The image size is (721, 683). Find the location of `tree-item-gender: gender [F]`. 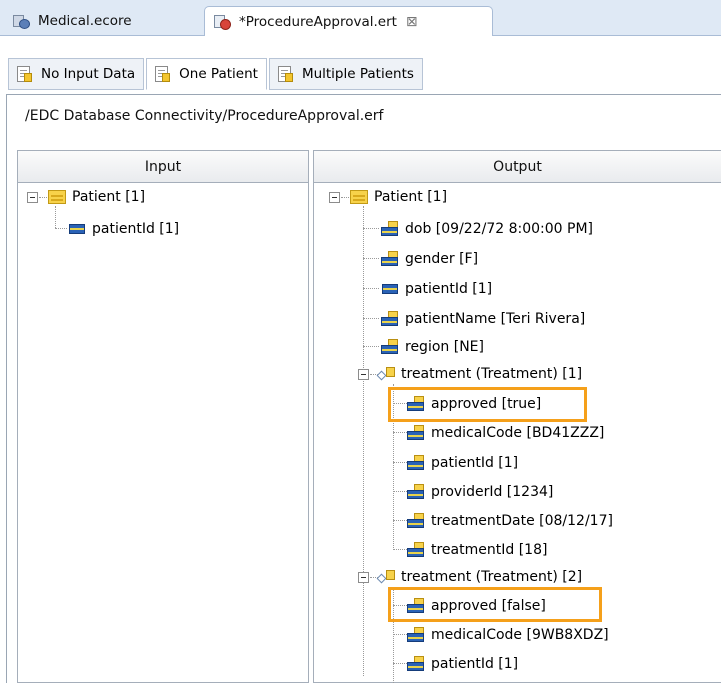

tree-item-gender: gender [F] is located at coordinates (429, 259).